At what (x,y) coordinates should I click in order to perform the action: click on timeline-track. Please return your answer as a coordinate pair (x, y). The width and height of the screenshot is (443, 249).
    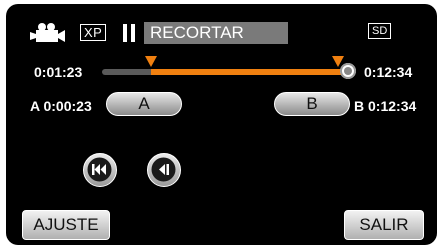
    Looking at the image, I should click on (229, 71).